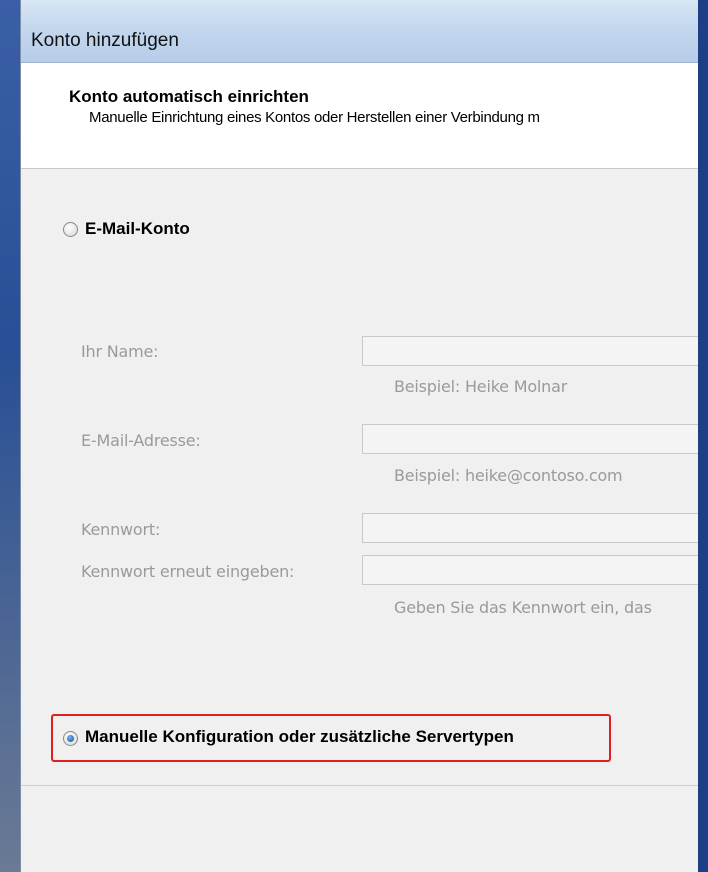 The width and height of the screenshot is (708, 872). What do you see at coordinates (105, 40) in the screenshot?
I see `window-title: Konto hinzufügen` at bounding box center [105, 40].